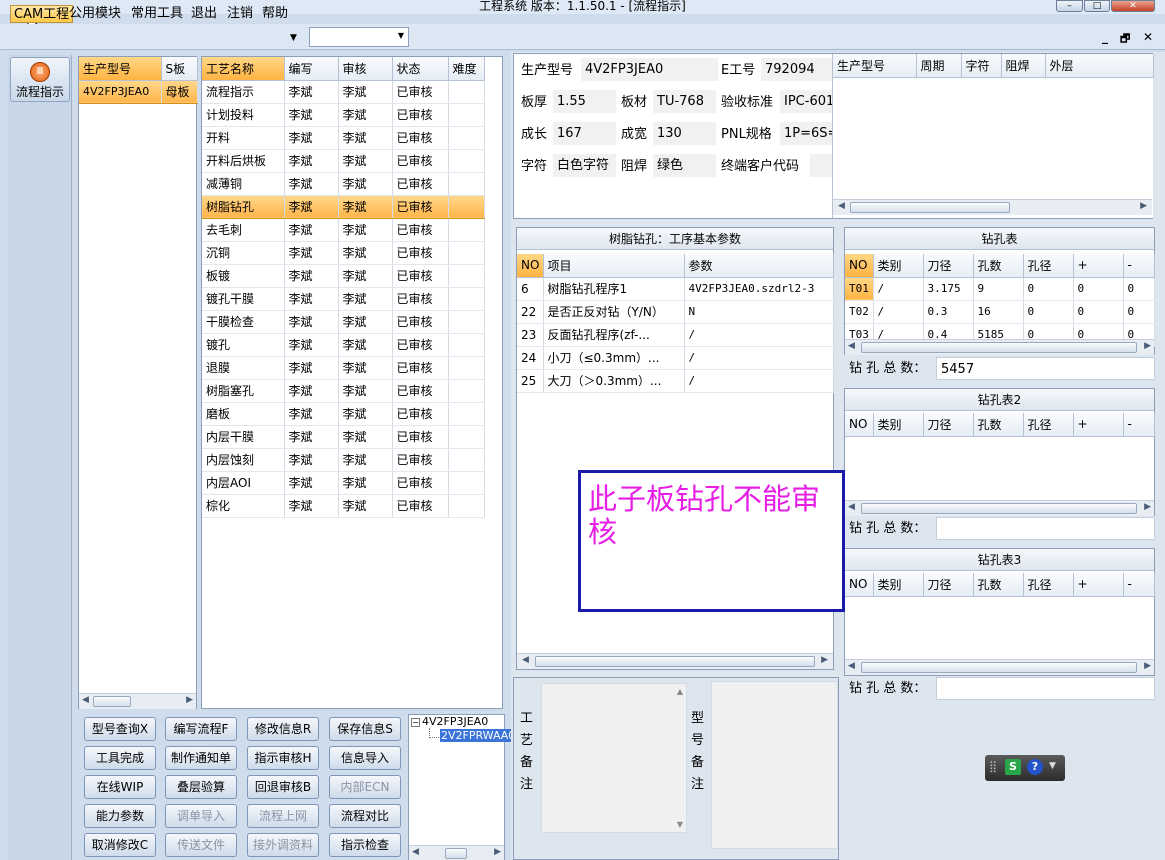 This screenshot has height=860, width=1165. Describe the element at coordinates (120, 816) in the screenshot. I see `action-button: 能力参数` at that location.